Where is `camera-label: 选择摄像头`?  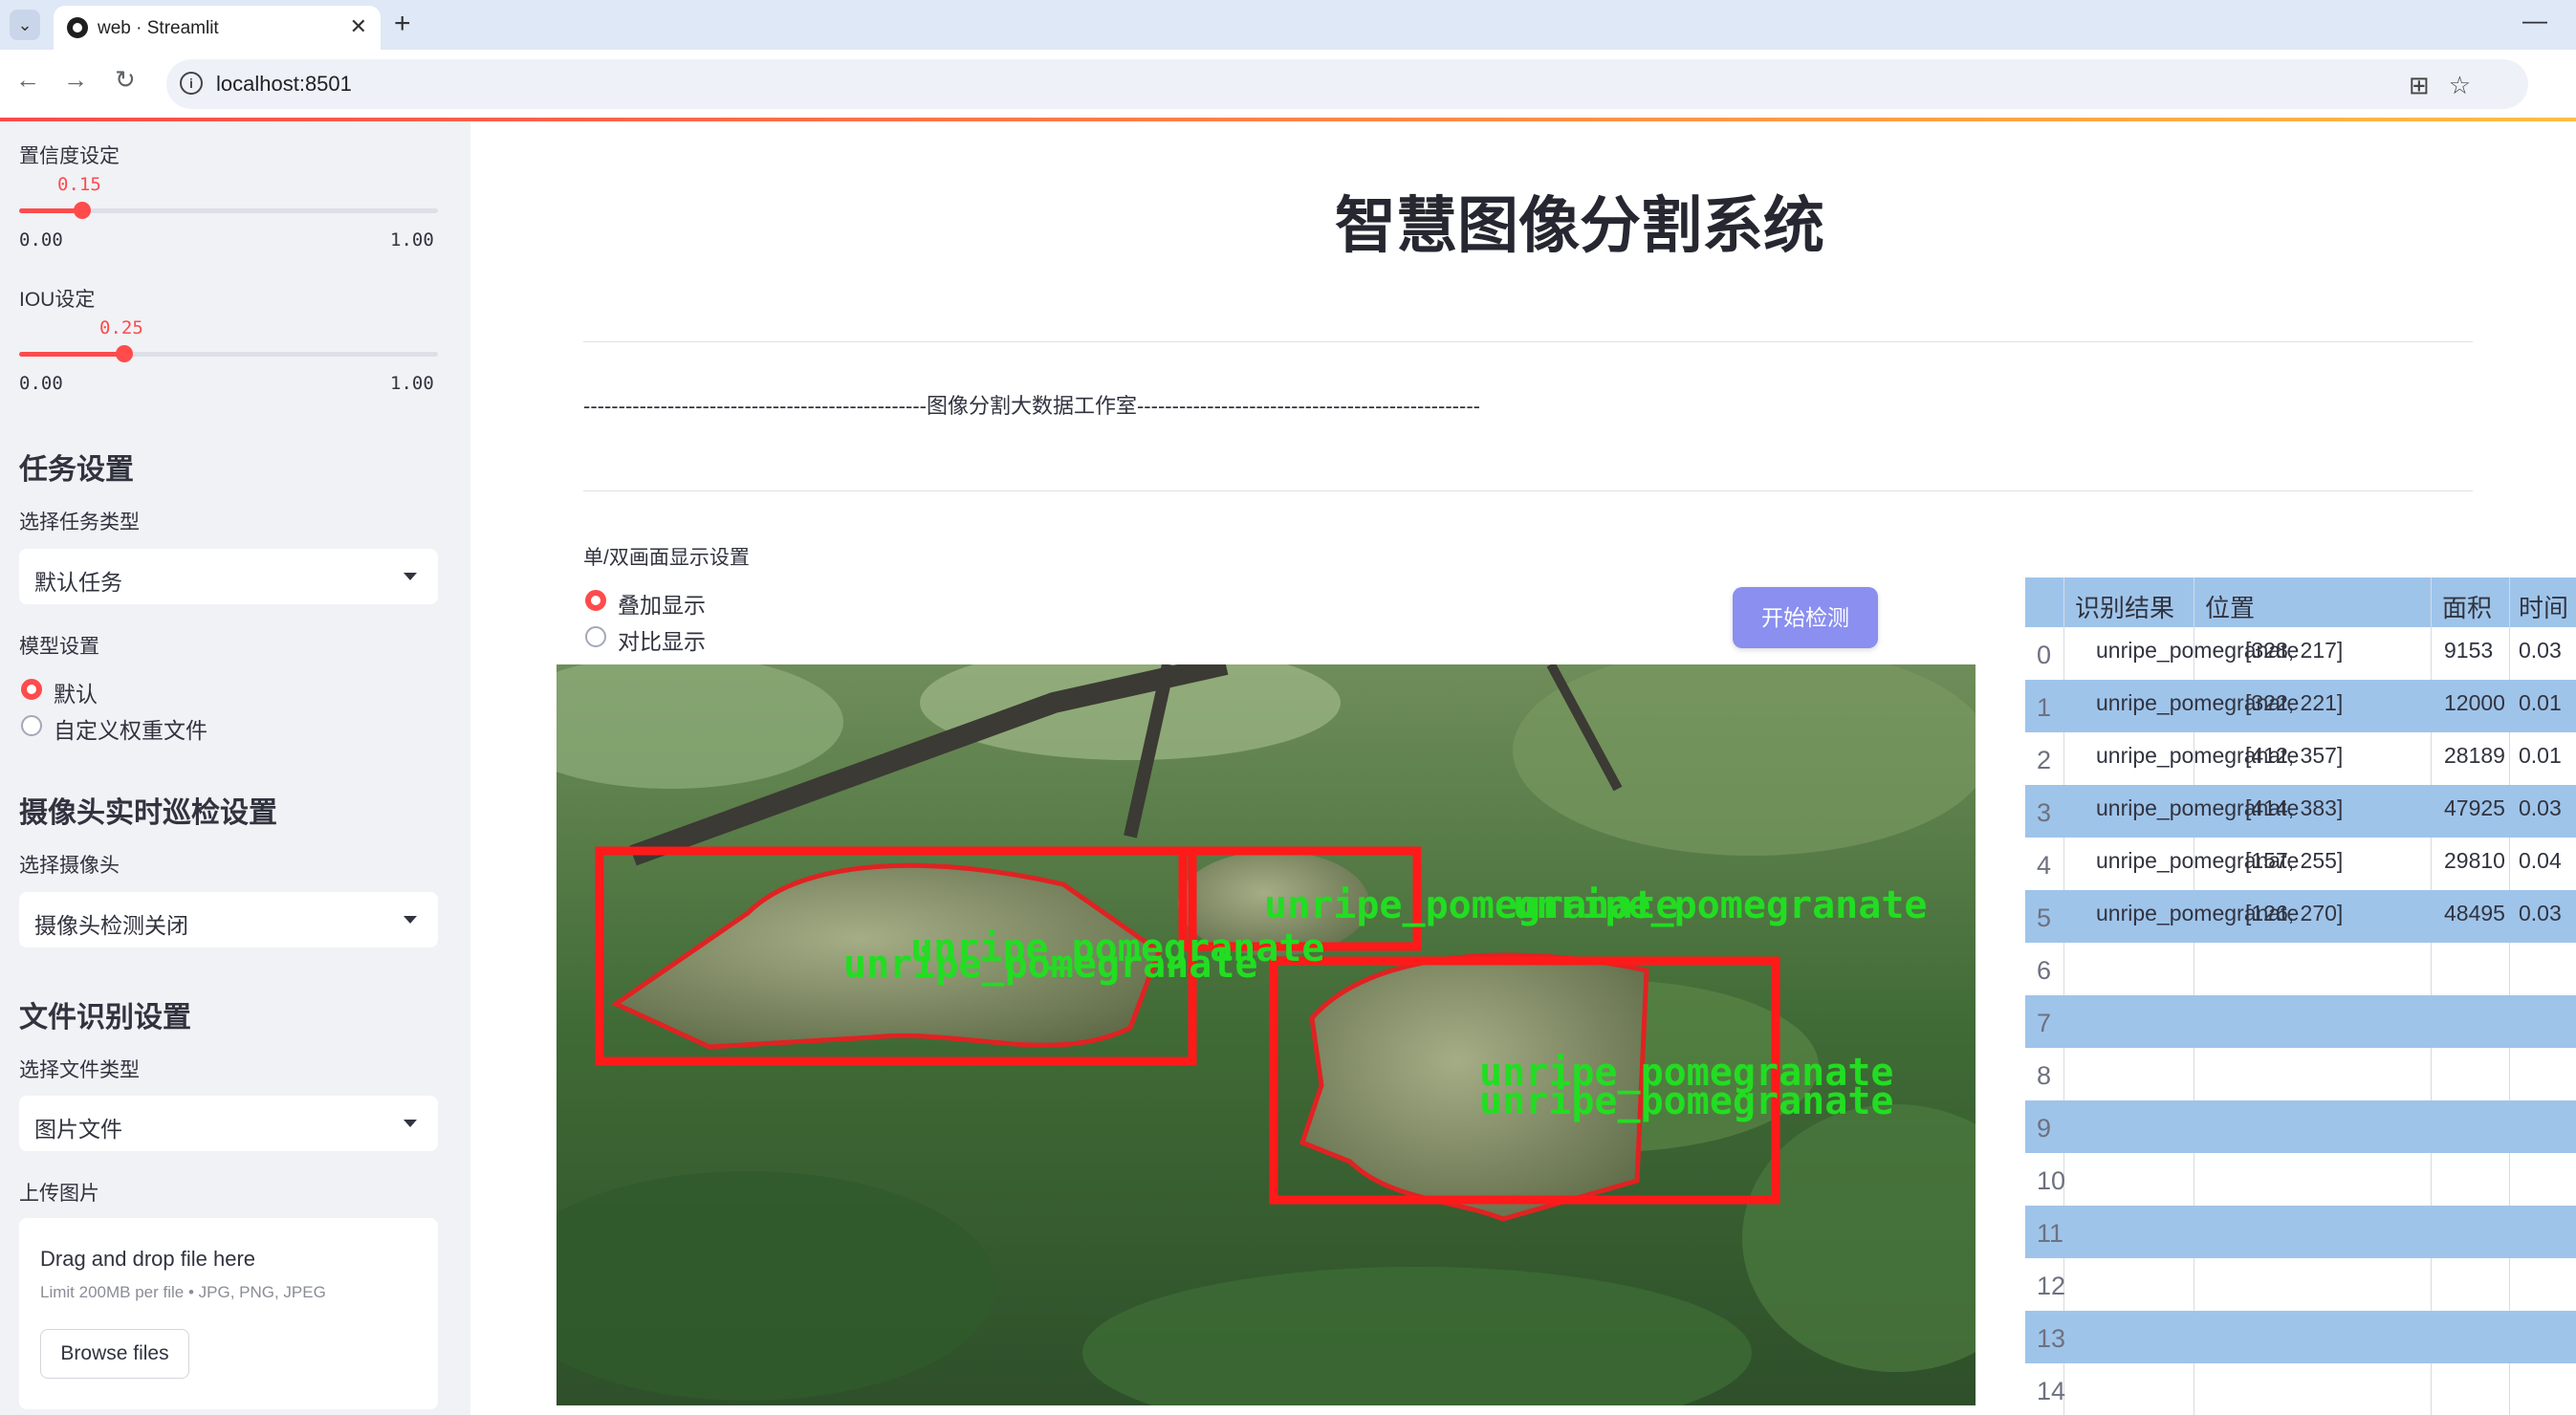 camera-label: 选择摄像头 is located at coordinates (69, 866).